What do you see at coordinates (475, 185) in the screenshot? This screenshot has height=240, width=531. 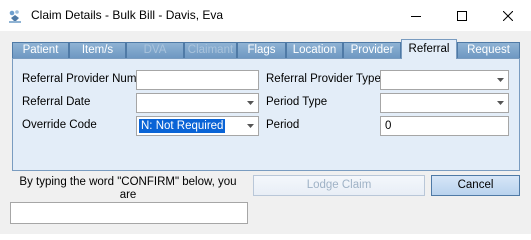 I see `cancel-button: Cancel` at bounding box center [475, 185].